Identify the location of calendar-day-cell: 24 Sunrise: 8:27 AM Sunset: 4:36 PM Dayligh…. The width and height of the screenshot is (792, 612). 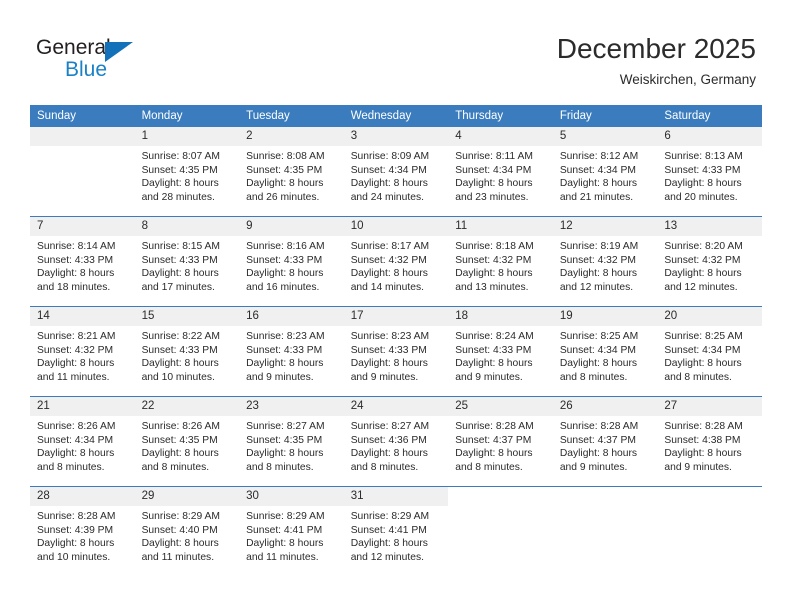
(396, 441).